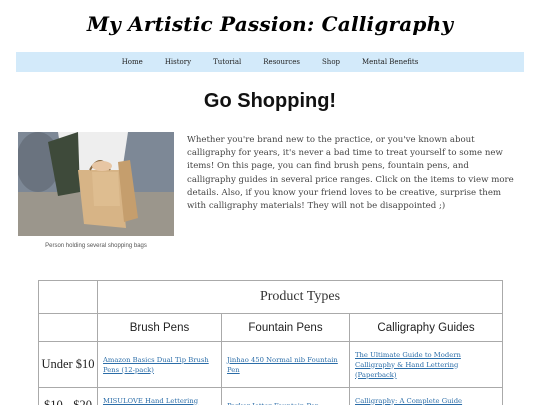 This screenshot has height=405, width=540. What do you see at coordinates (159, 327) in the screenshot?
I see `column-header-brush-pens: Brush Pens` at bounding box center [159, 327].